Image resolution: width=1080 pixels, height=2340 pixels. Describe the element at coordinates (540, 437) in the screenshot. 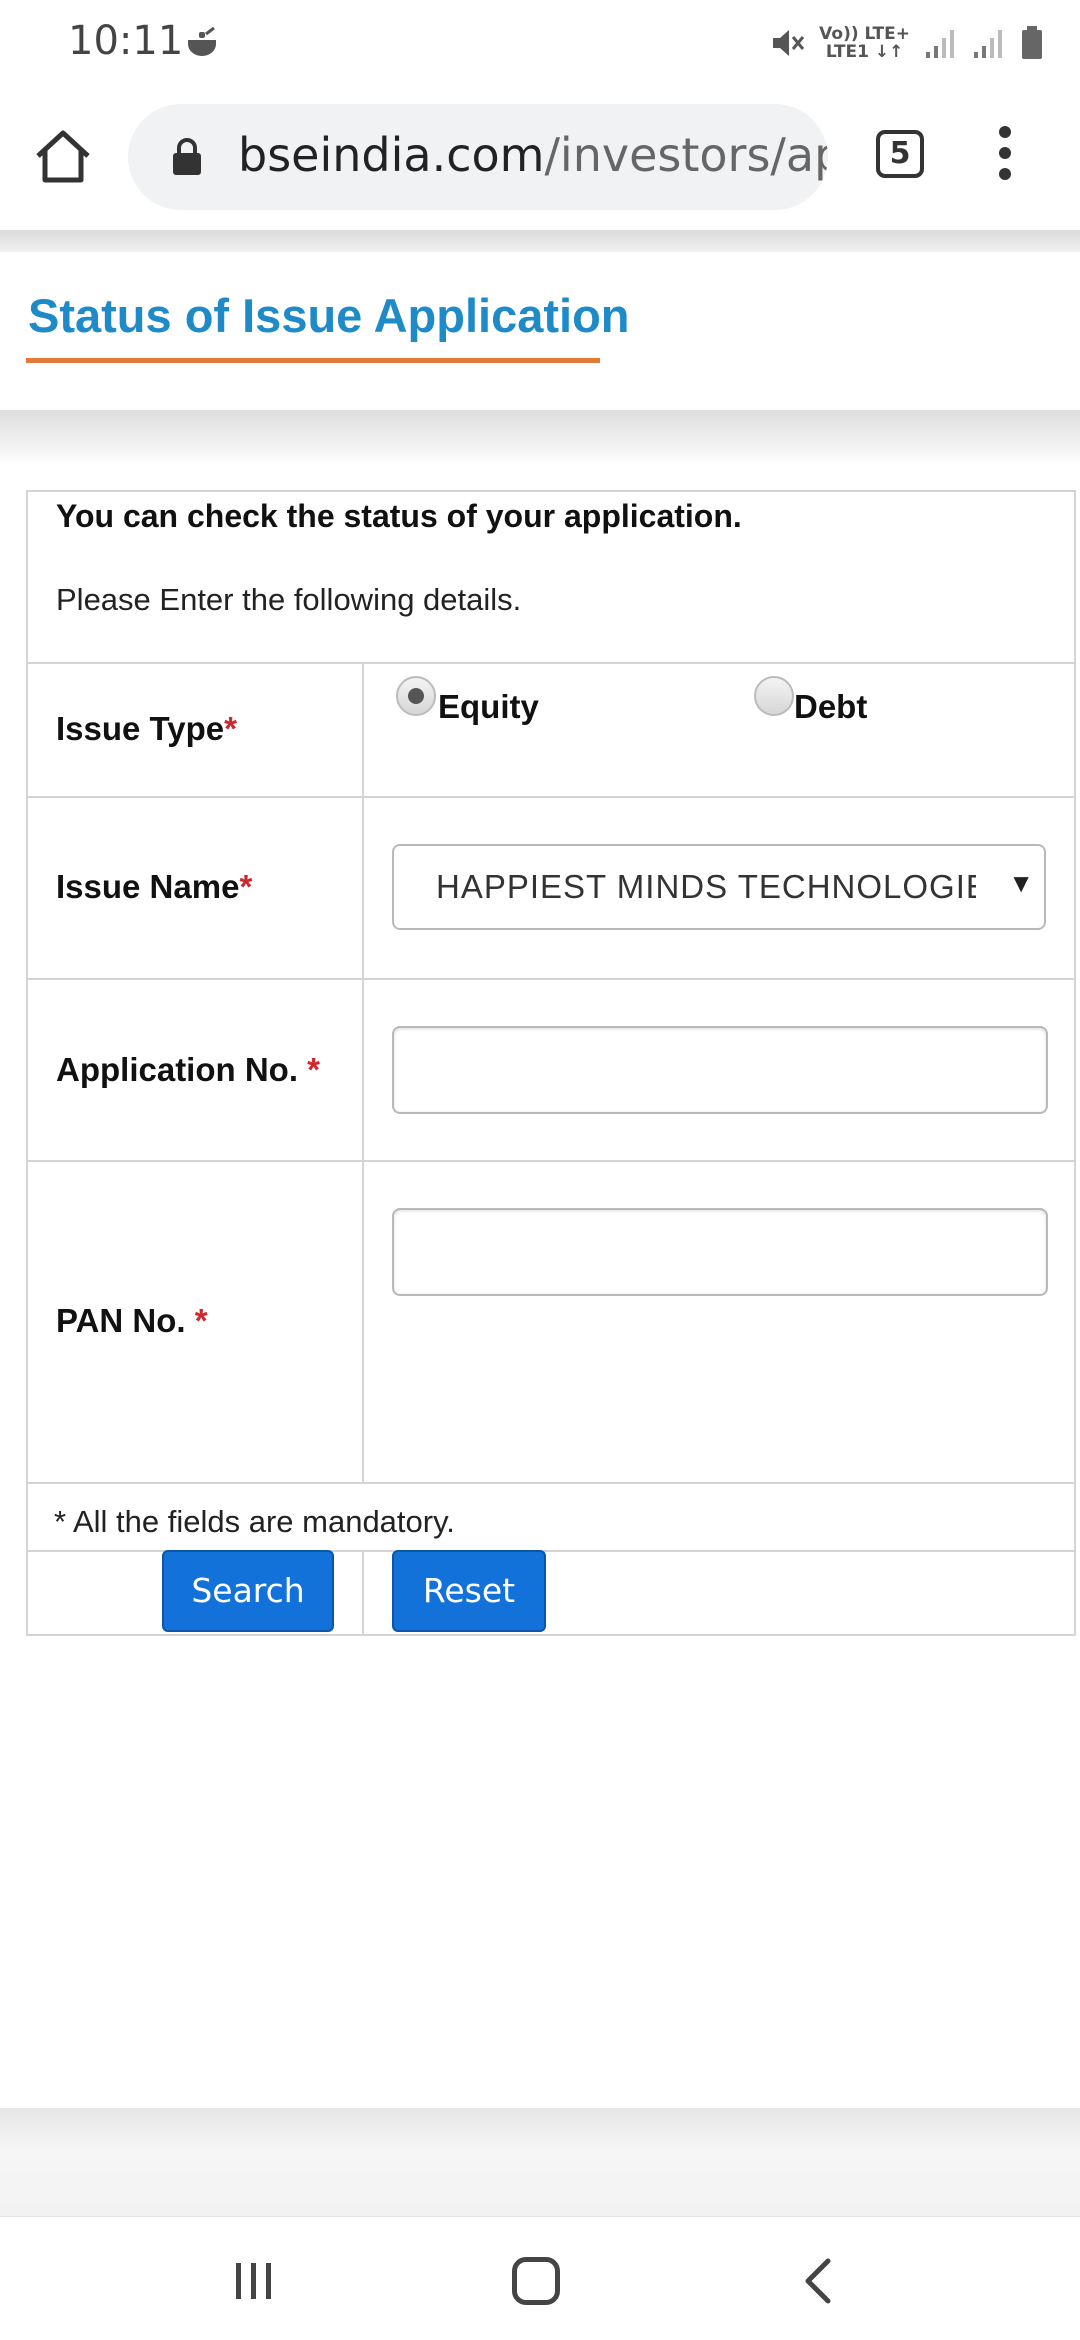

I see `band-shadow` at that location.